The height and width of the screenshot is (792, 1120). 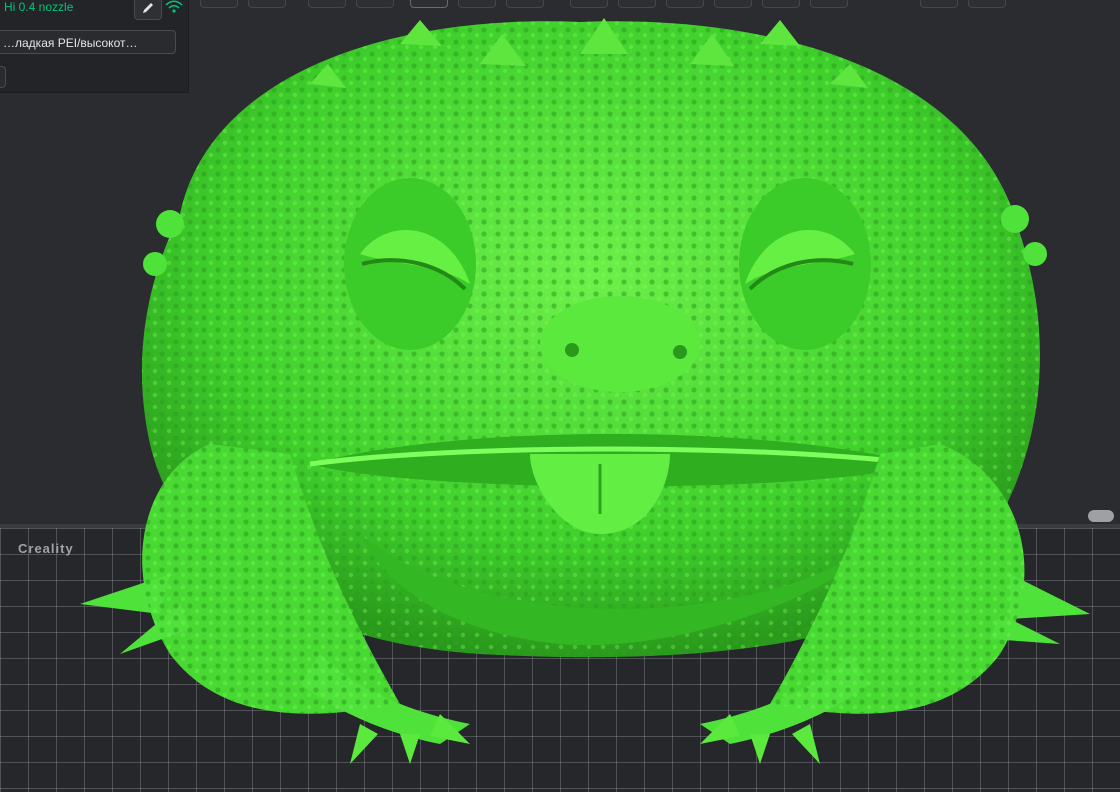 I want to click on pencil-icon, so click(x=148, y=8).